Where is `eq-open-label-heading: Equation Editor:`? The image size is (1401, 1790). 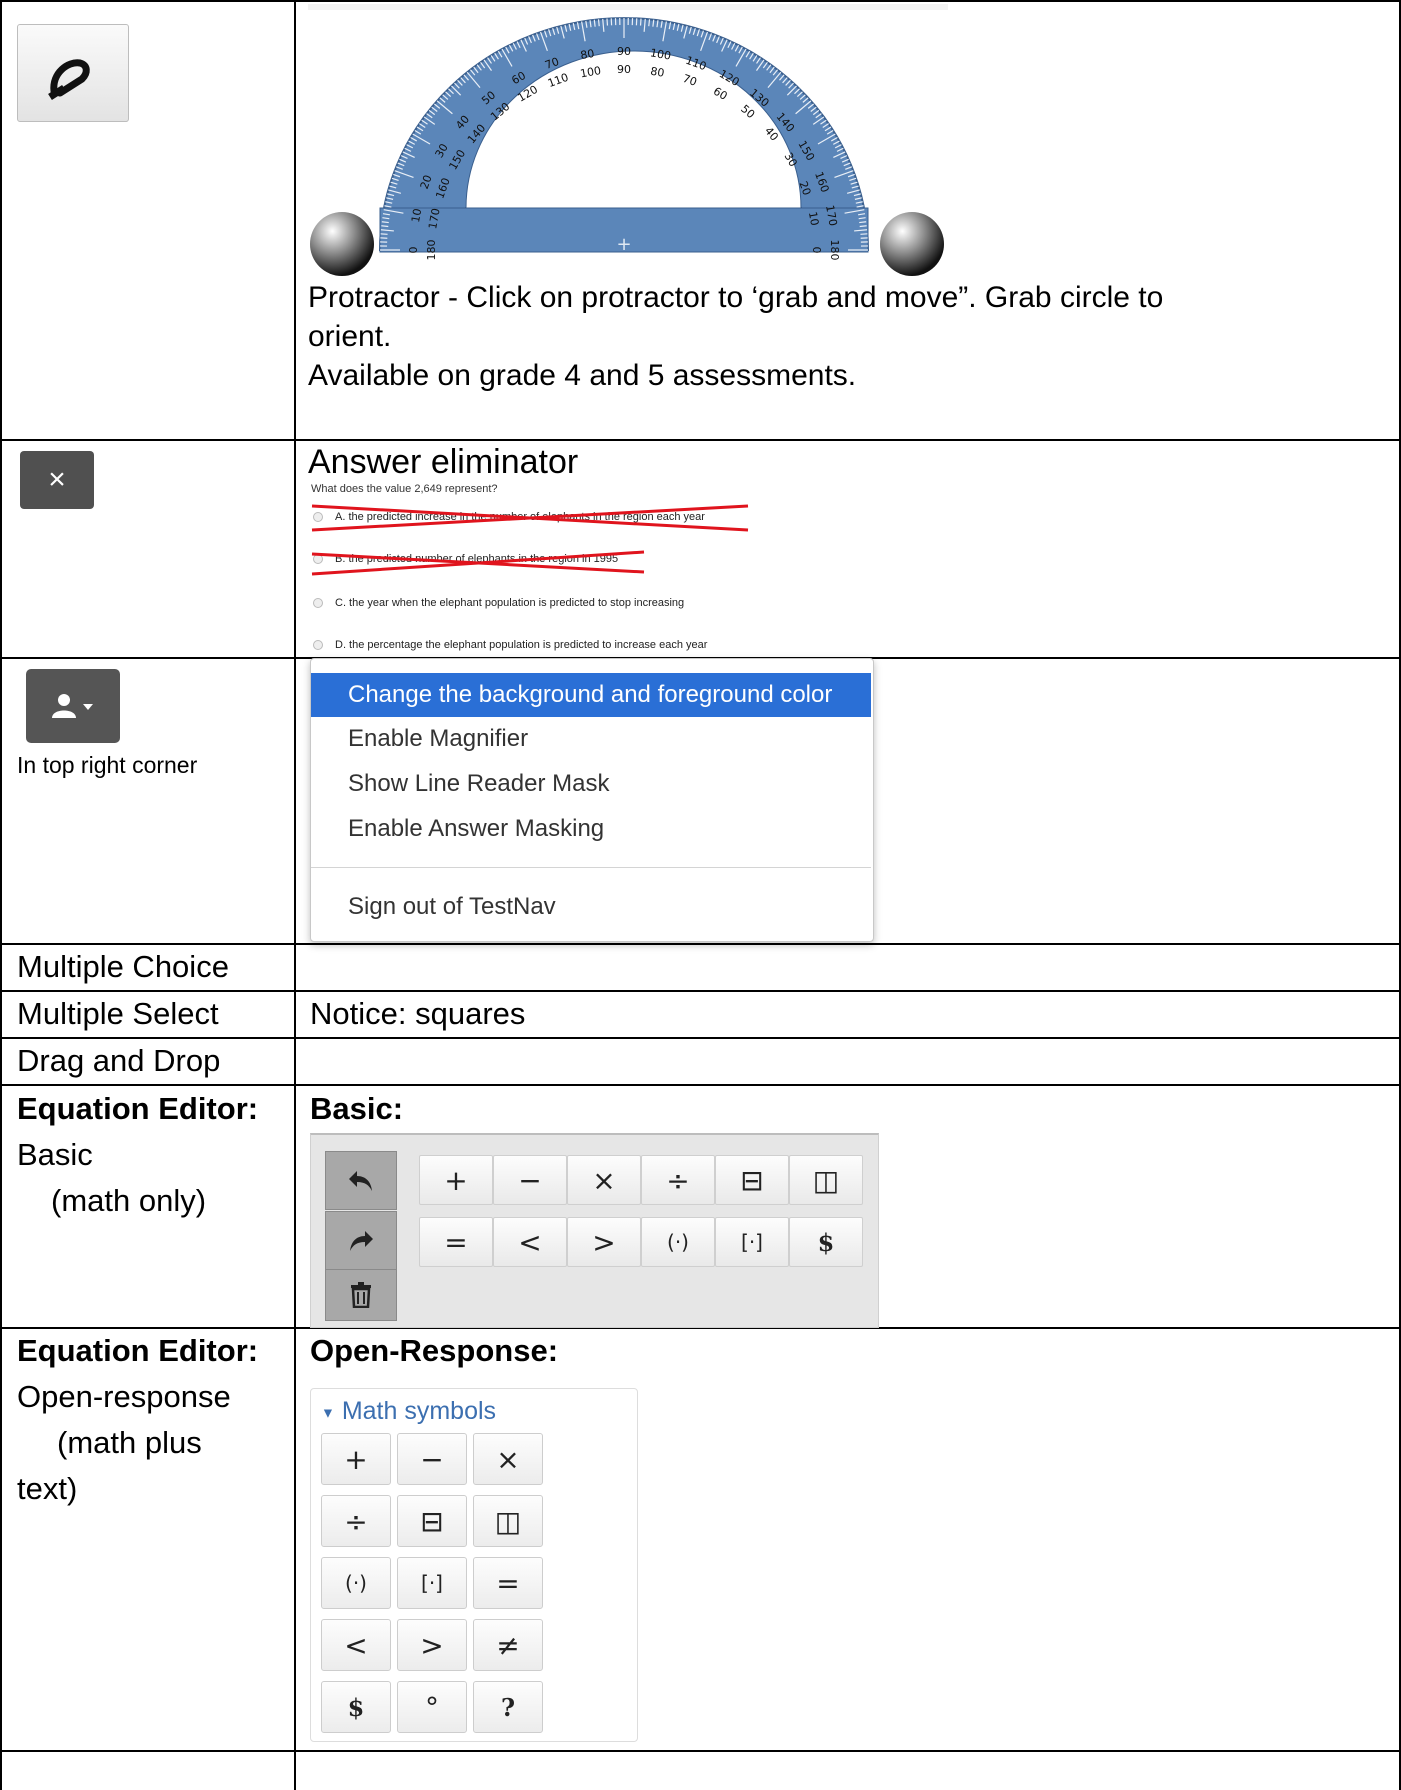 eq-open-label-heading: Equation Editor: is located at coordinates (138, 1350).